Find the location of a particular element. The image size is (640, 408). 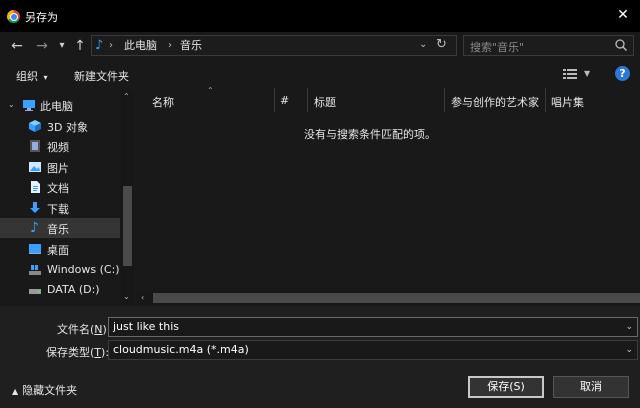

sidebar-item-videos: 视频 is located at coordinates (60, 146).